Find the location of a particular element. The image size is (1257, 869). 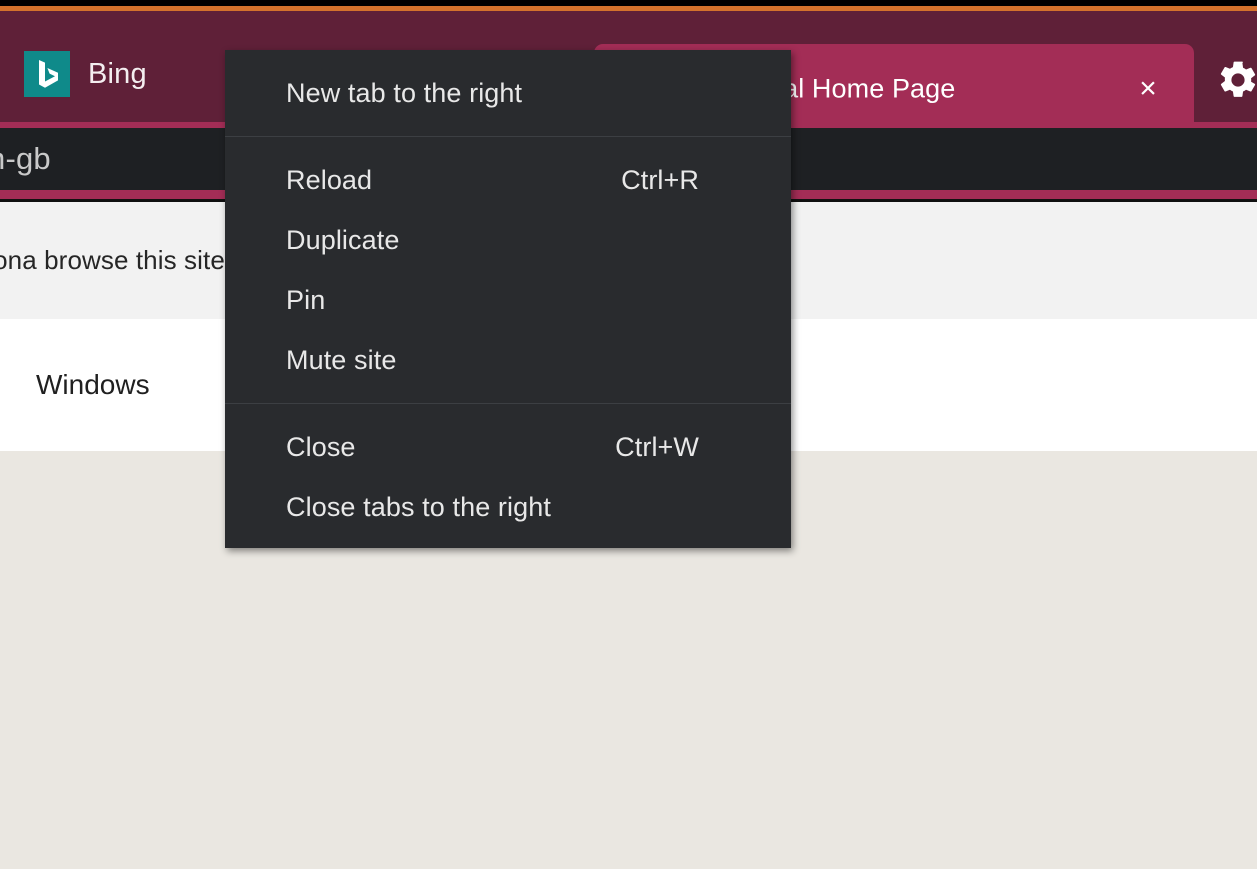

menu-item-mute-site: Mute site is located at coordinates (508, 360).